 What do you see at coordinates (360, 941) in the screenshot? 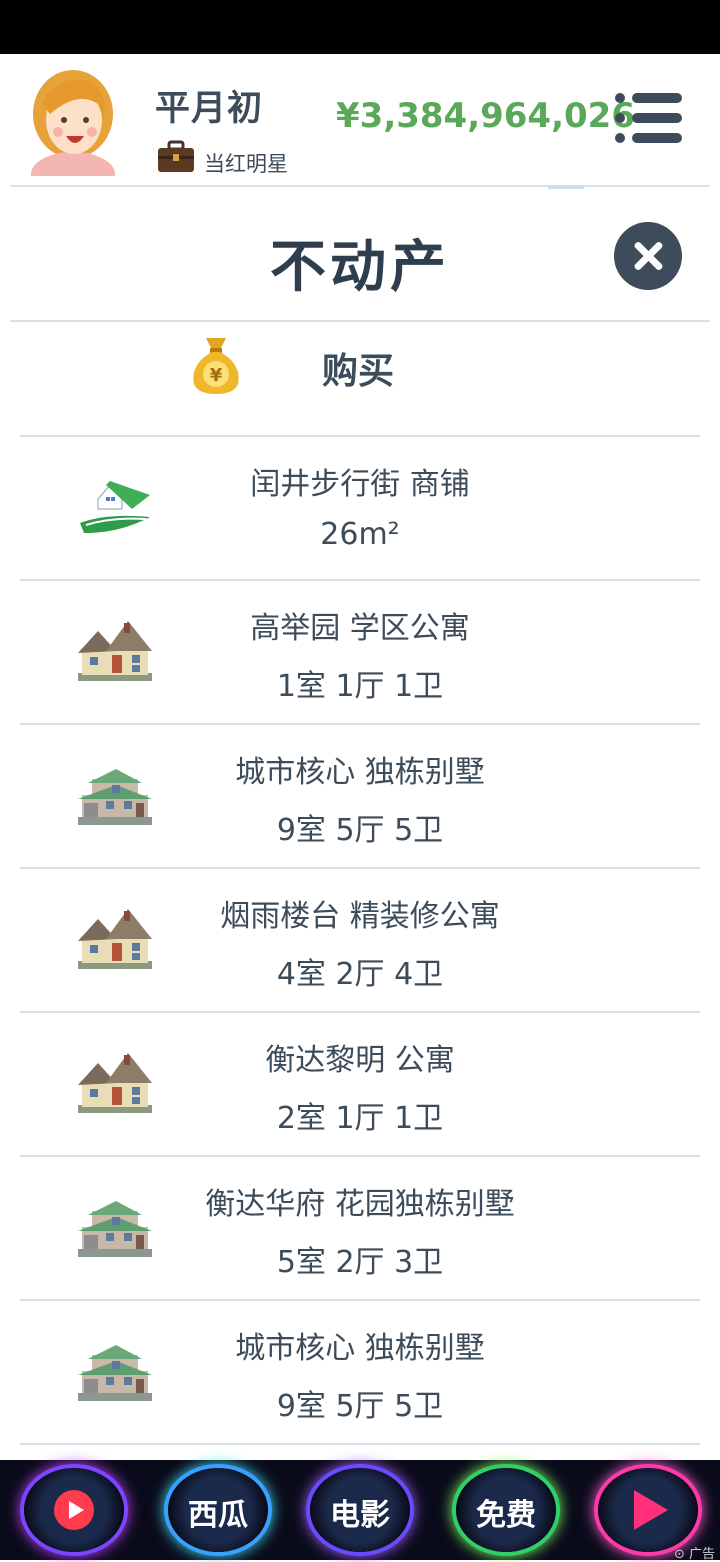
I see `property-item: 烟雨楼台 精装修公寓 4室 2厅 4卫` at bounding box center [360, 941].